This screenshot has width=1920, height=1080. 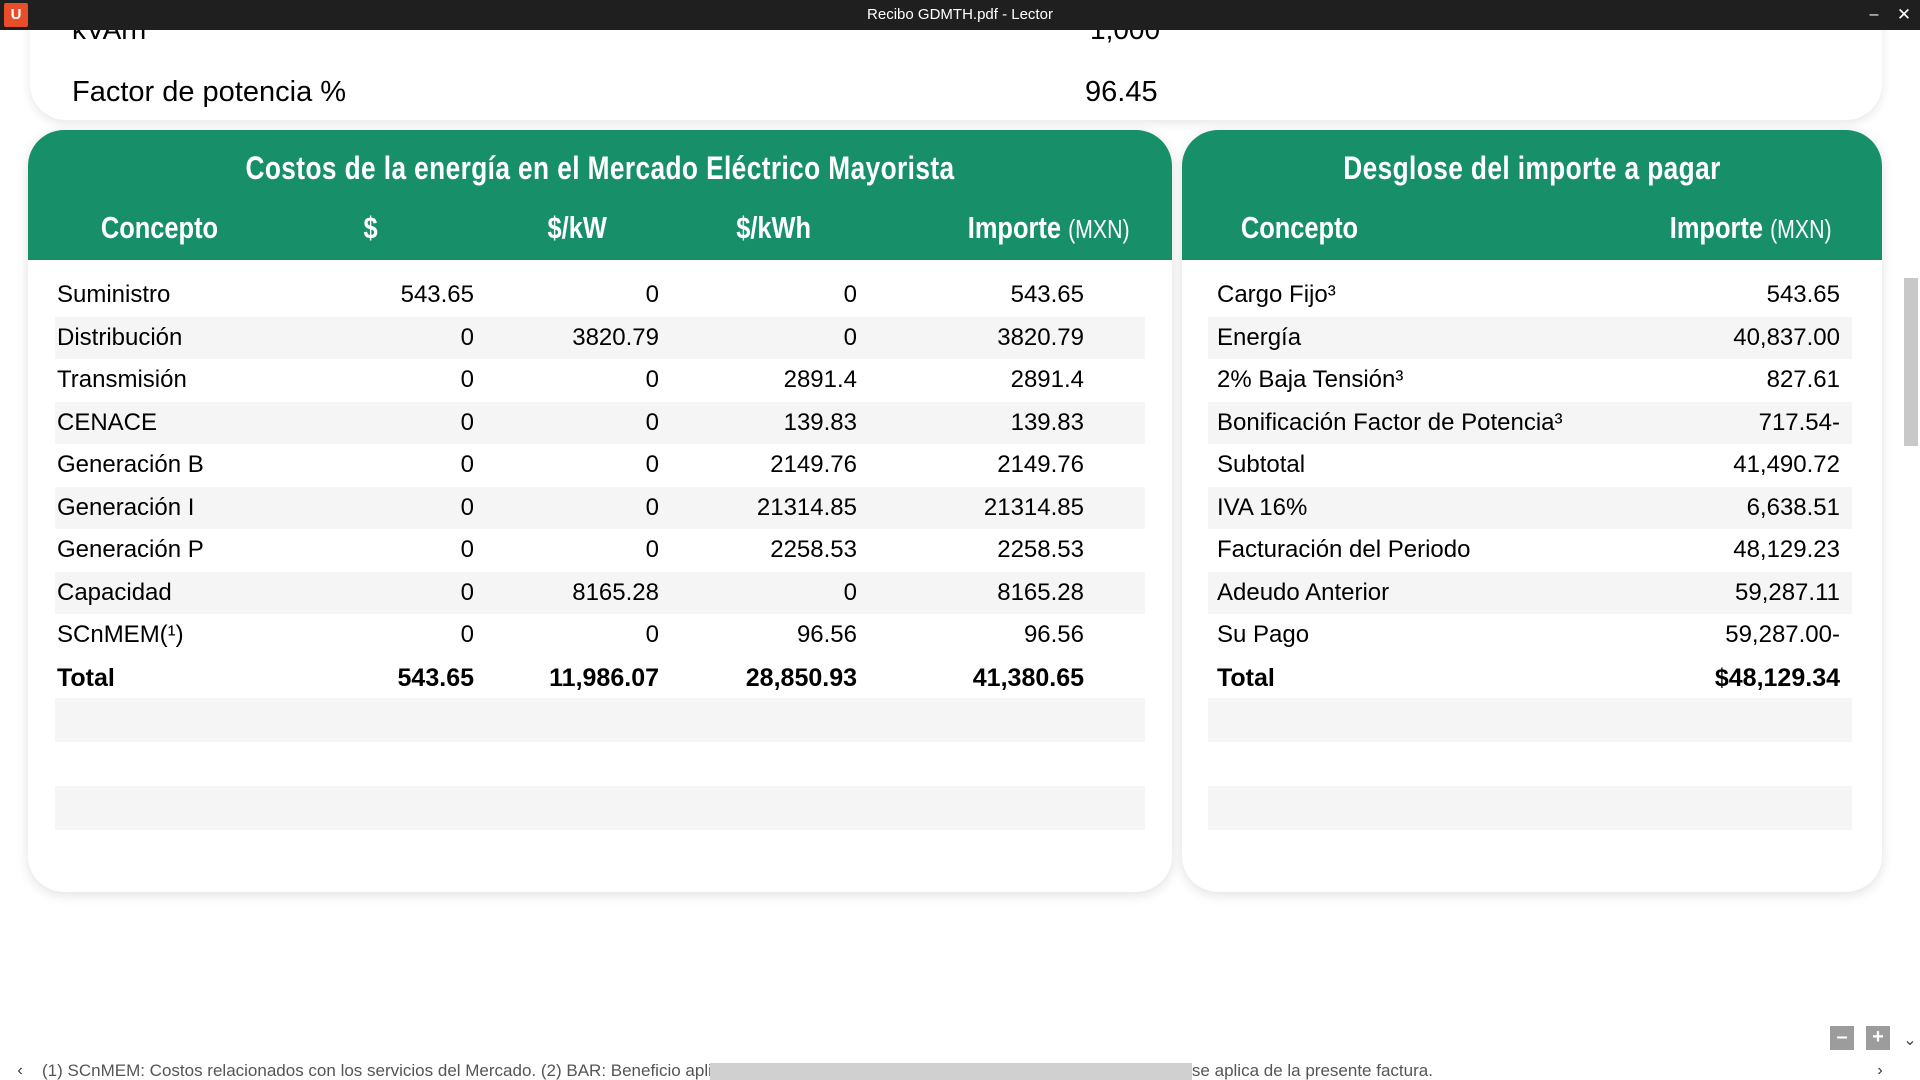 What do you see at coordinates (109, 38) in the screenshot?
I see `partial-row-label: kVArh` at bounding box center [109, 38].